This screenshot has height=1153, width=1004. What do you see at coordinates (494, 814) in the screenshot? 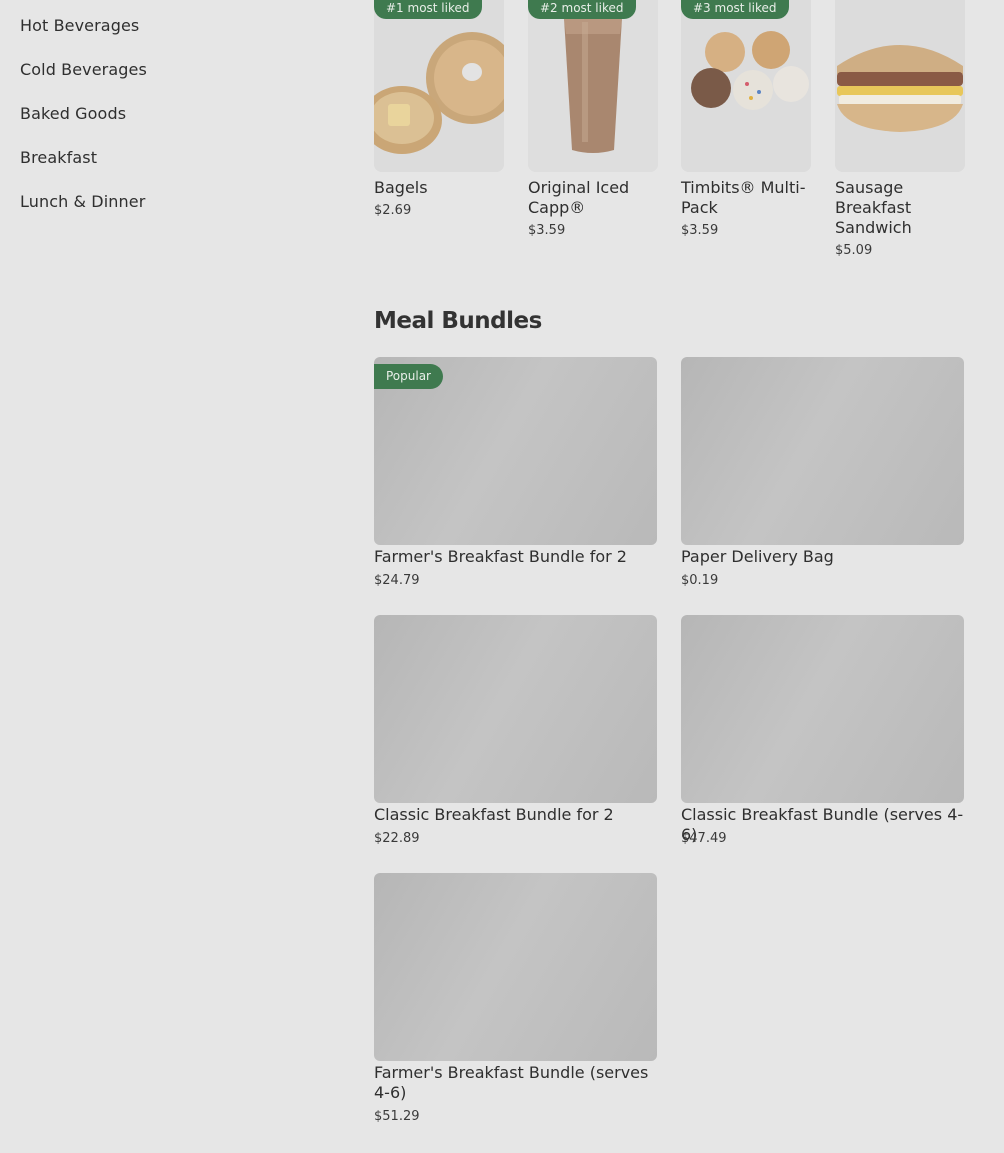
I see `bundle-name: Classic Breakfast Bundle for 2` at bounding box center [494, 814].